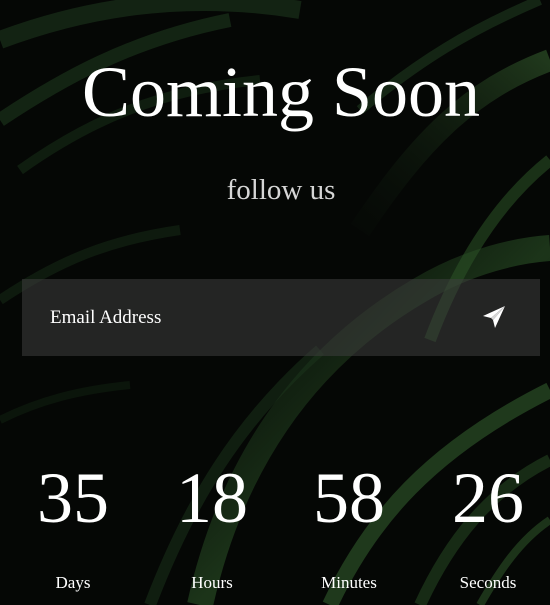  I want to click on countdown-minutes: 58 Minutes, so click(349, 525).